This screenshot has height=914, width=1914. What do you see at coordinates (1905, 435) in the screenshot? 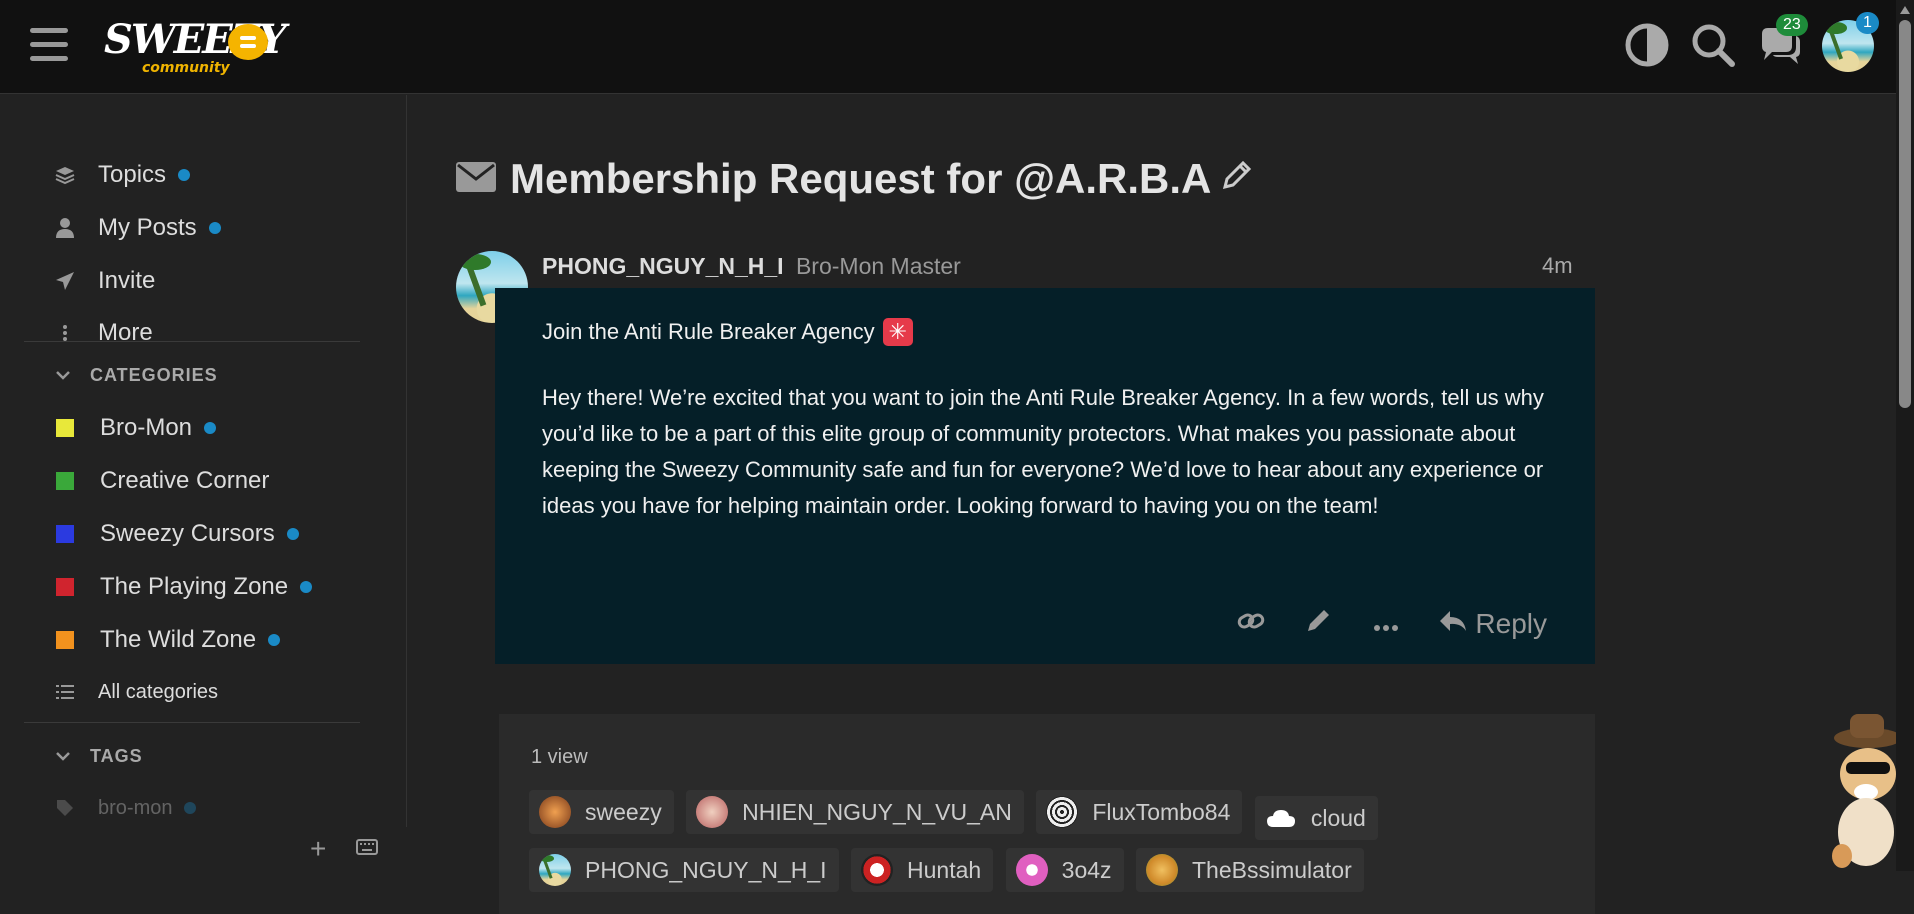
I see `page-scrollbar` at bounding box center [1905, 435].